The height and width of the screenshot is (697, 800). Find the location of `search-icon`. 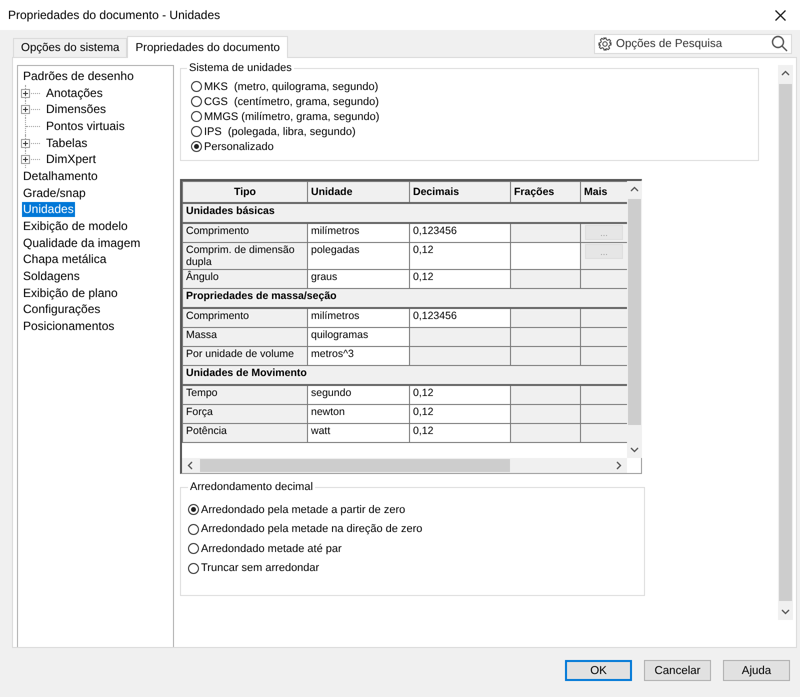

search-icon is located at coordinates (779, 43).